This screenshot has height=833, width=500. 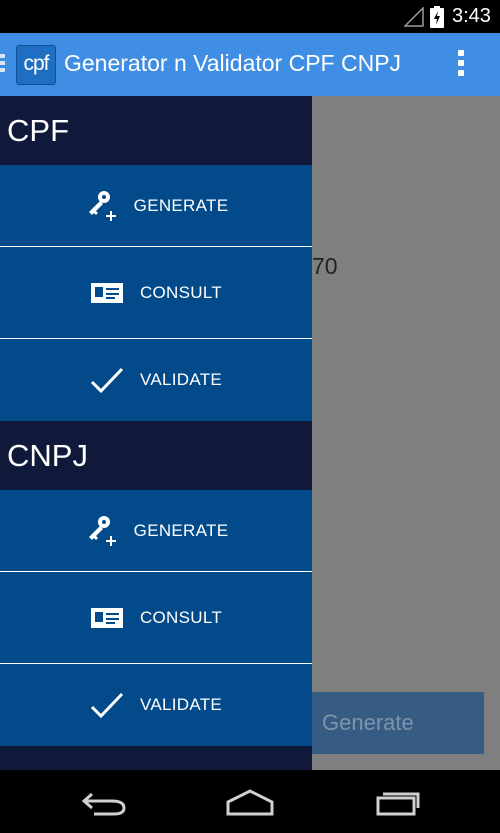 What do you see at coordinates (156, 758) in the screenshot?
I see `drawer-footer` at bounding box center [156, 758].